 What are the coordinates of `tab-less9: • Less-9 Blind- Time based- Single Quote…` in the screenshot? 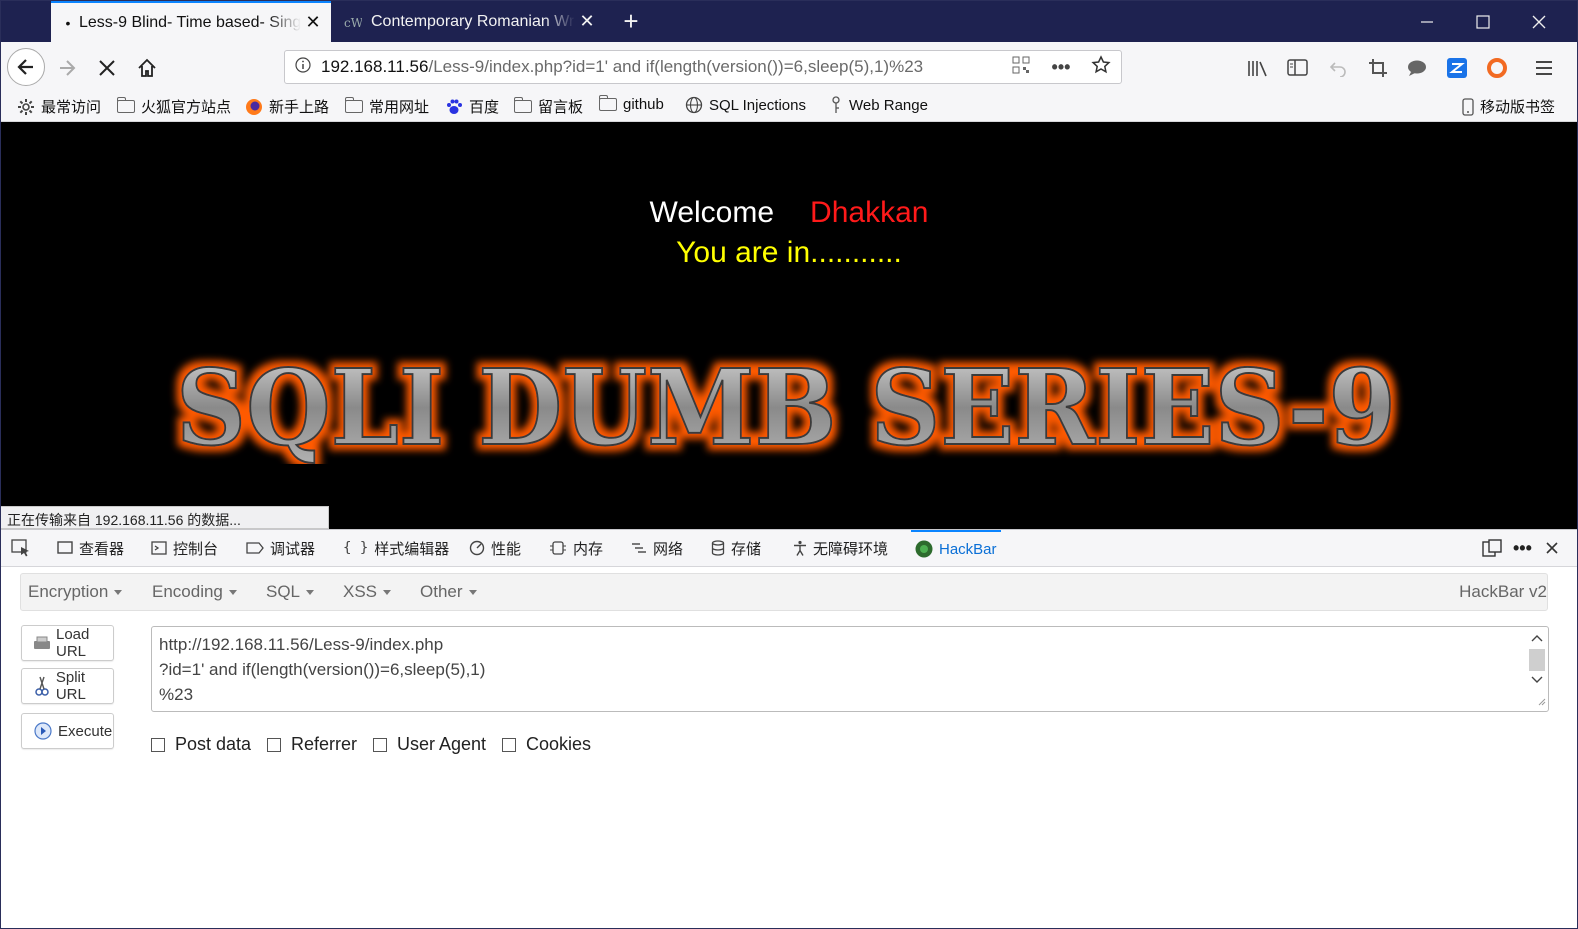 It's located at (191, 21).